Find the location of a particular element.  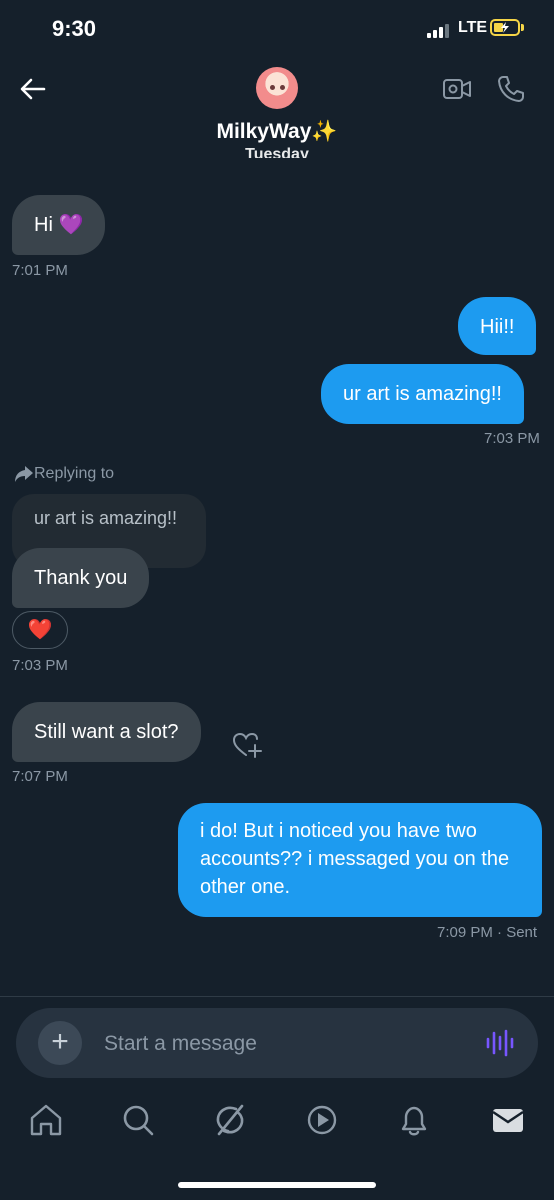

arrow-left-icon is located at coordinates (33, 89).